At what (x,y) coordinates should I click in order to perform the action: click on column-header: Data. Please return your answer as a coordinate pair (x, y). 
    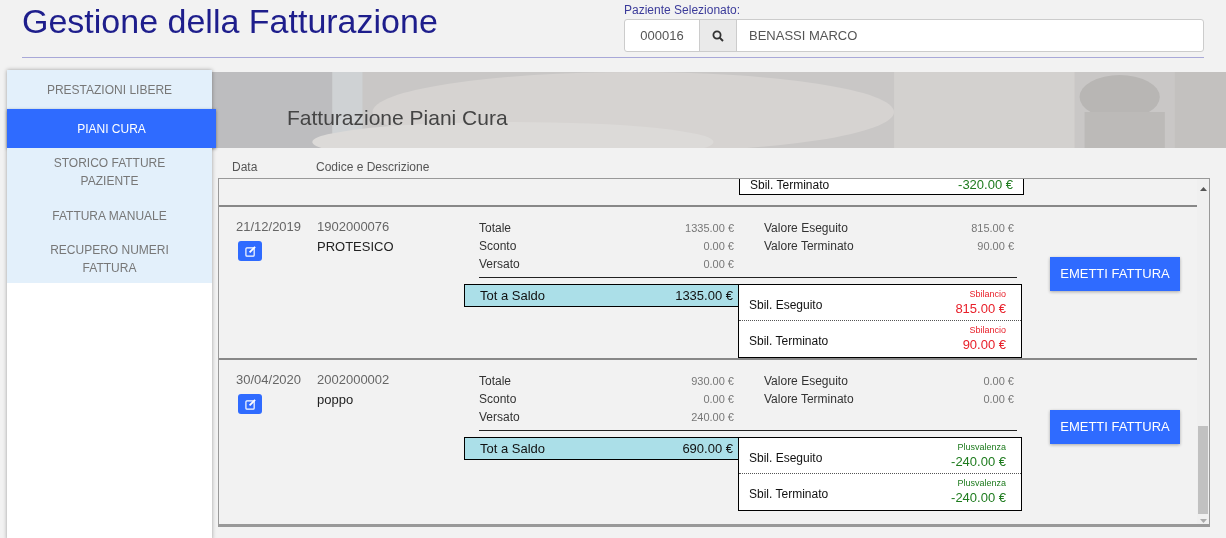
    Looking at the image, I should click on (245, 167).